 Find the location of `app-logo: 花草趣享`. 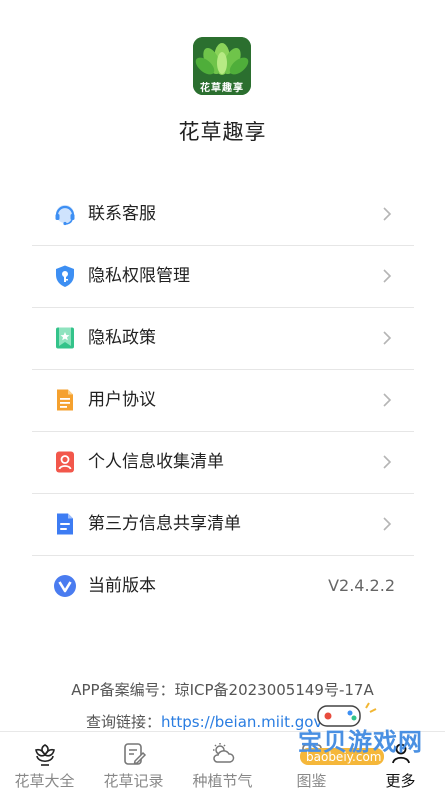

app-logo: 花草趣享 is located at coordinates (222, 66).